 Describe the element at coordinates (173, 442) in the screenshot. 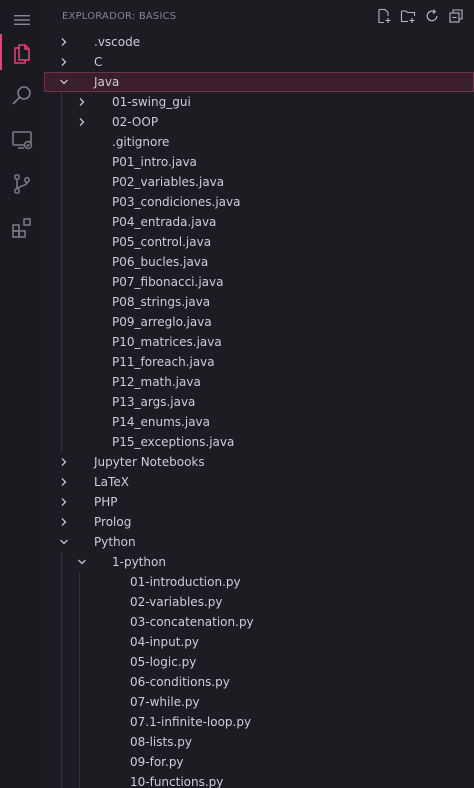

I see `tree-item-label: P15_exceptions.java` at that location.